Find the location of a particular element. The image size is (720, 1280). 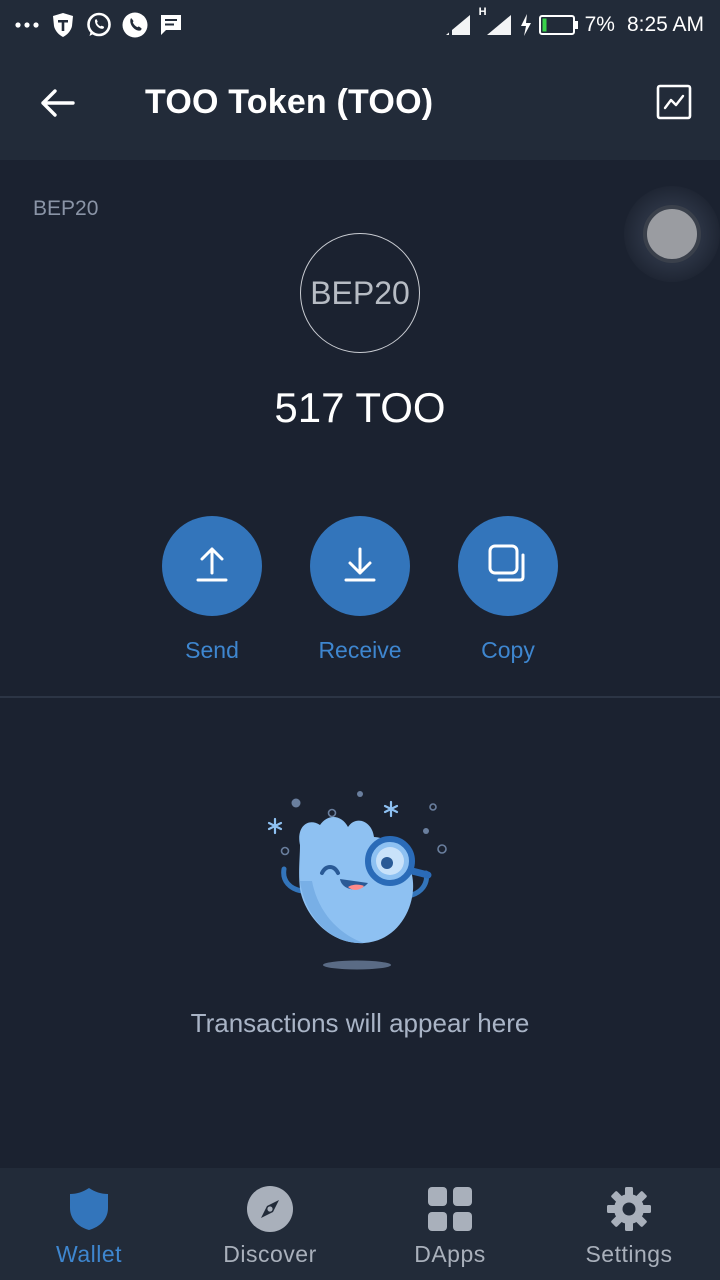

token-logo: BEP20 is located at coordinates (360, 293).